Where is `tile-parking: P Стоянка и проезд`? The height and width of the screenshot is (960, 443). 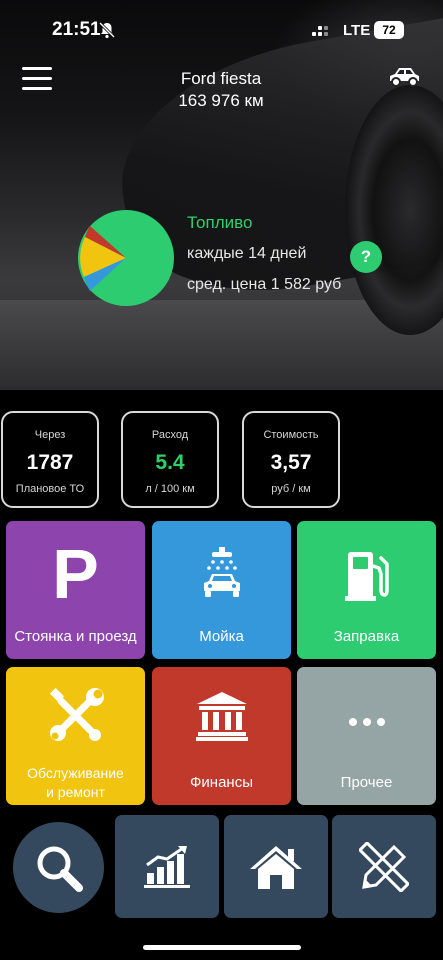 tile-parking: P Стоянка и проезд is located at coordinates (75, 590).